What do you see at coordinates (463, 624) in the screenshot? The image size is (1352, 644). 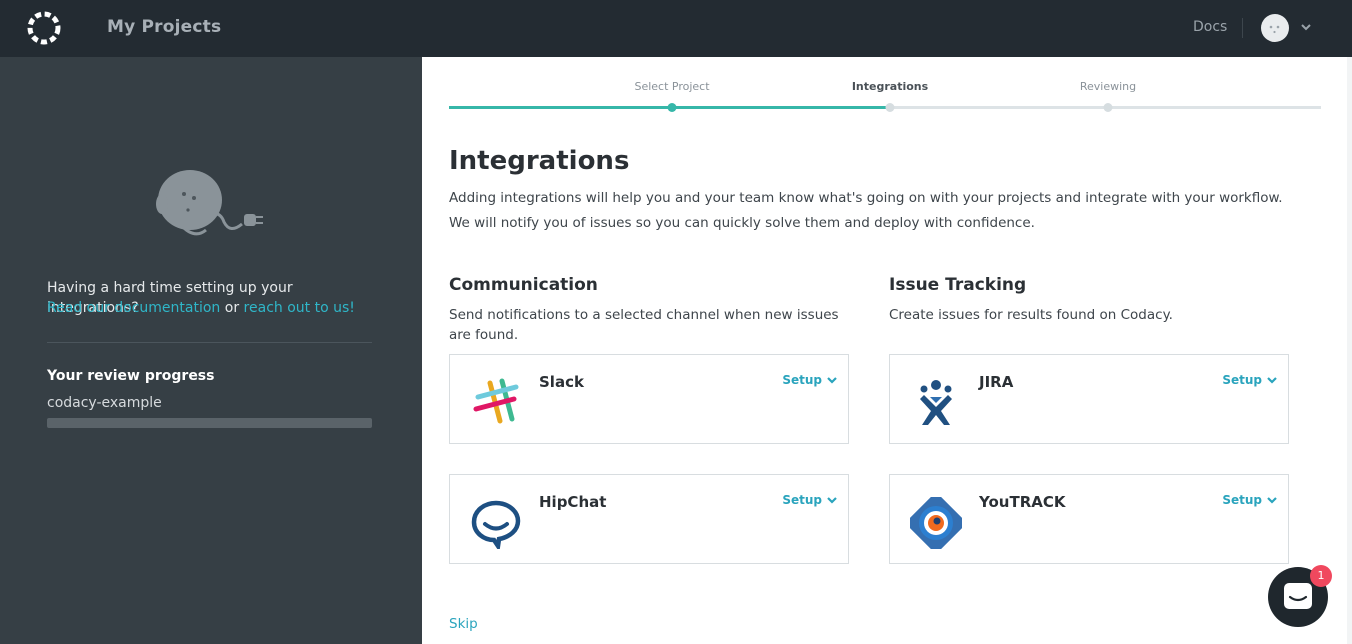 I see `skip-link: Skip` at bounding box center [463, 624].